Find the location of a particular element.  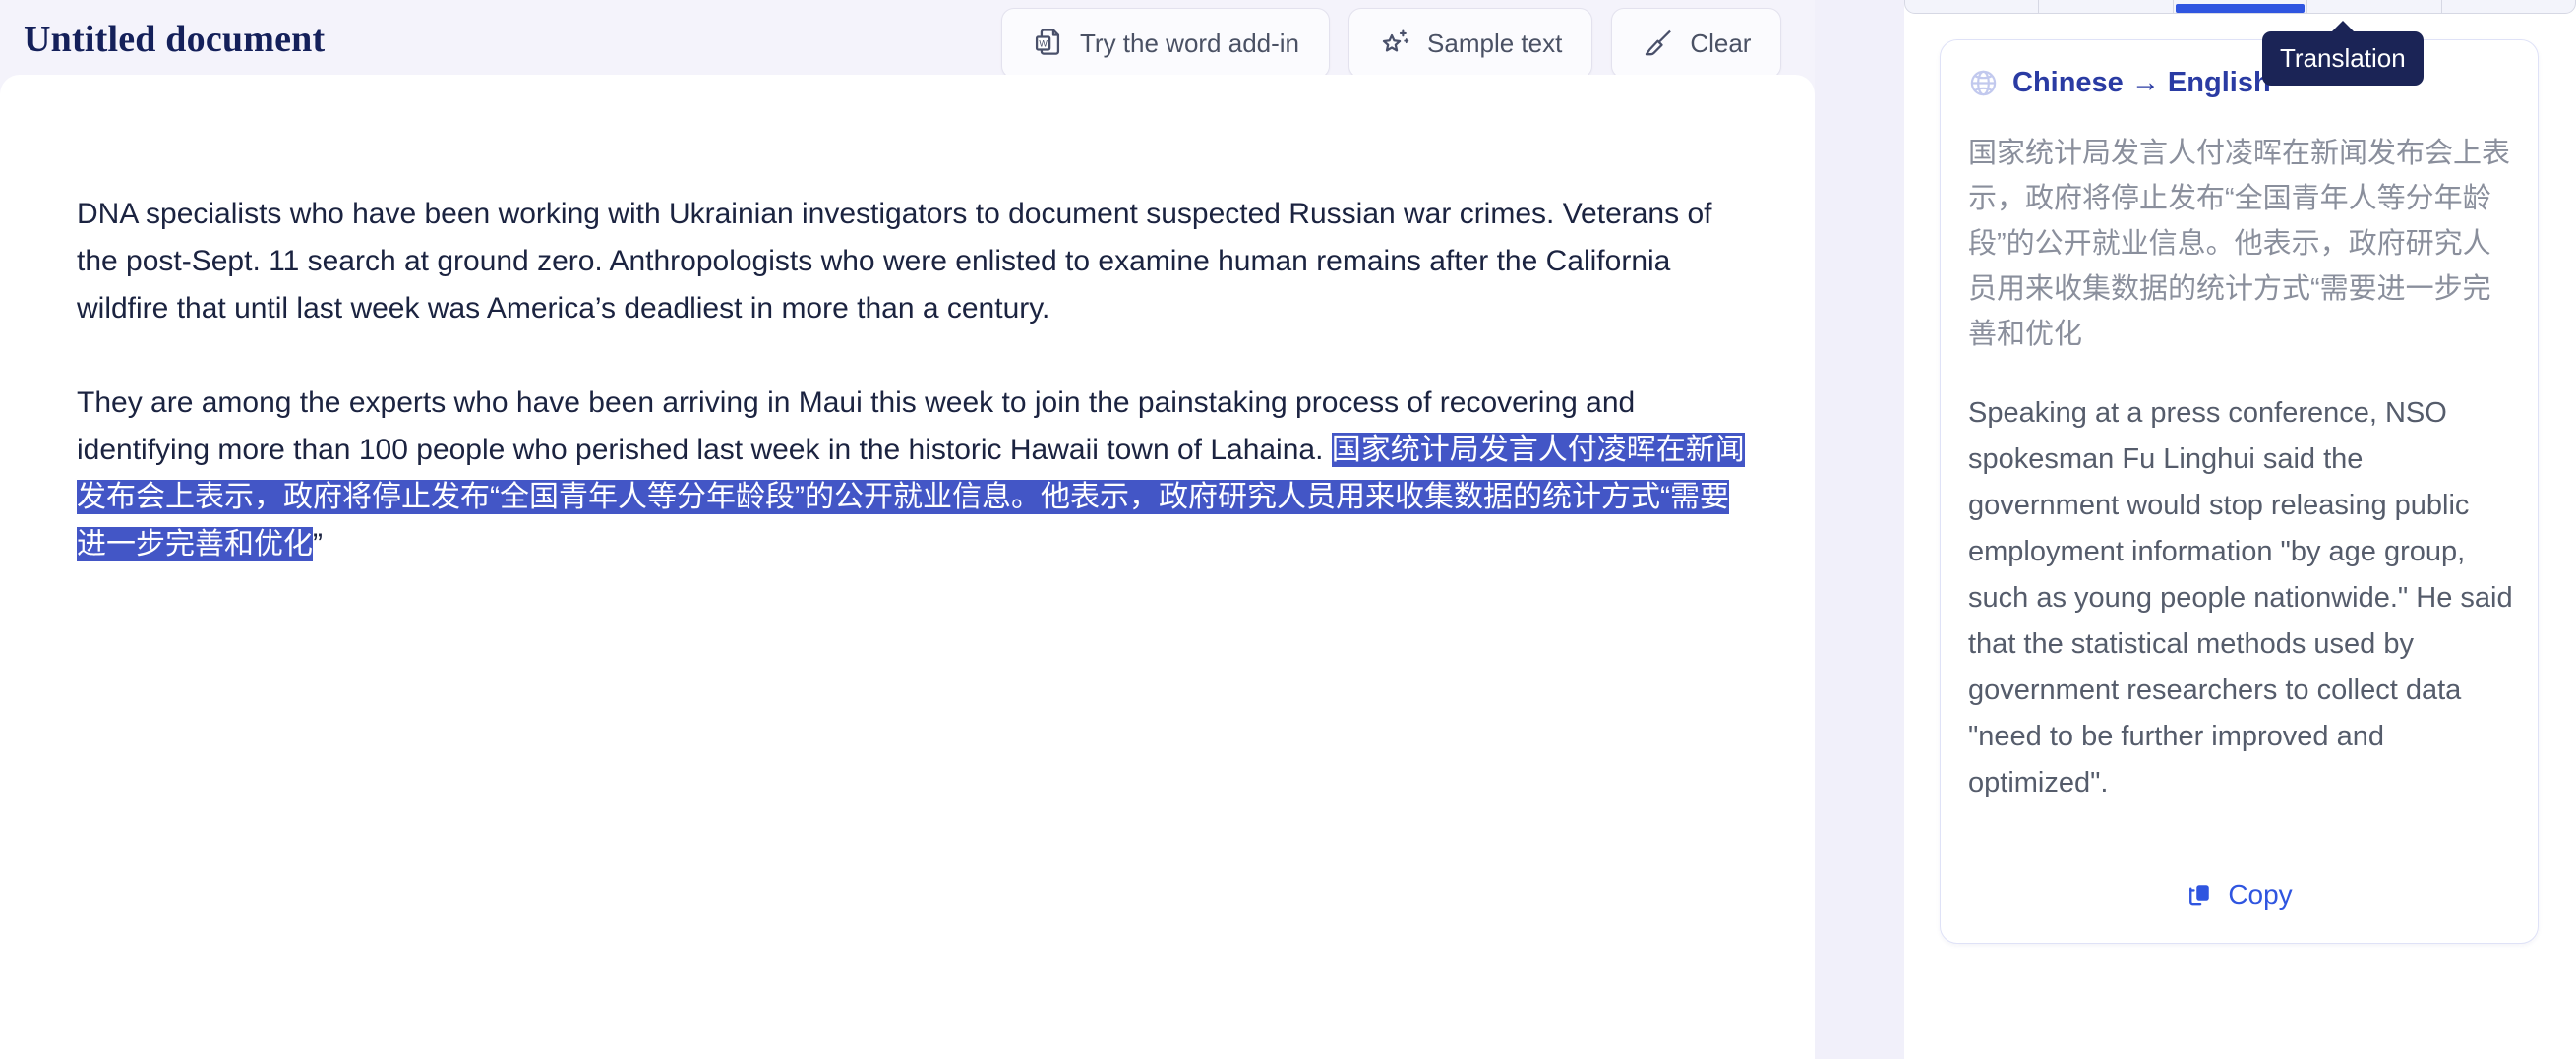

panel-tab-active is located at coordinates (2241, 7).